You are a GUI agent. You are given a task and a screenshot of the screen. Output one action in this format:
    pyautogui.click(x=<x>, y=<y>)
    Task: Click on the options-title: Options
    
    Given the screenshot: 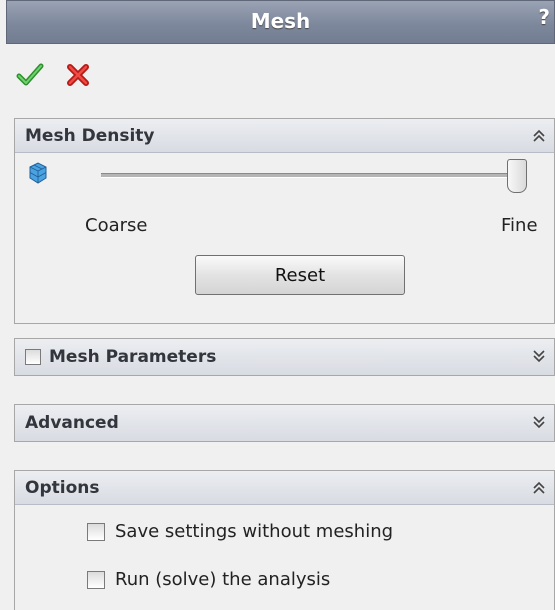 What is the action you would take?
    pyautogui.click(x=62, y=487)
    